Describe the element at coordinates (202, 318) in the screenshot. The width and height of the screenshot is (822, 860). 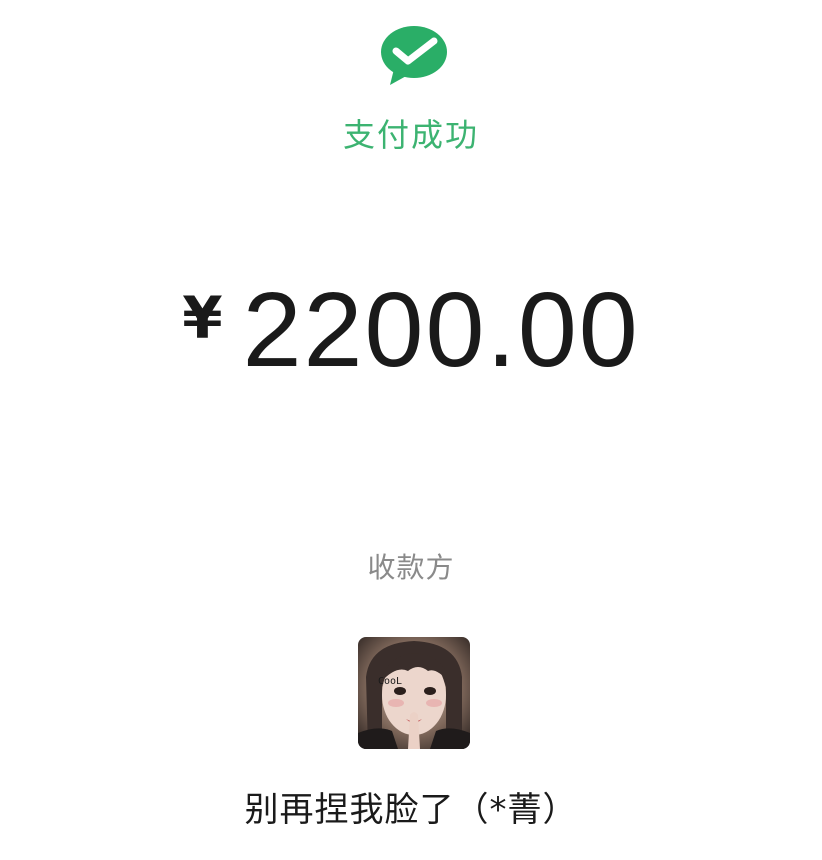
I see `currency-symbol: ¥` at that location.